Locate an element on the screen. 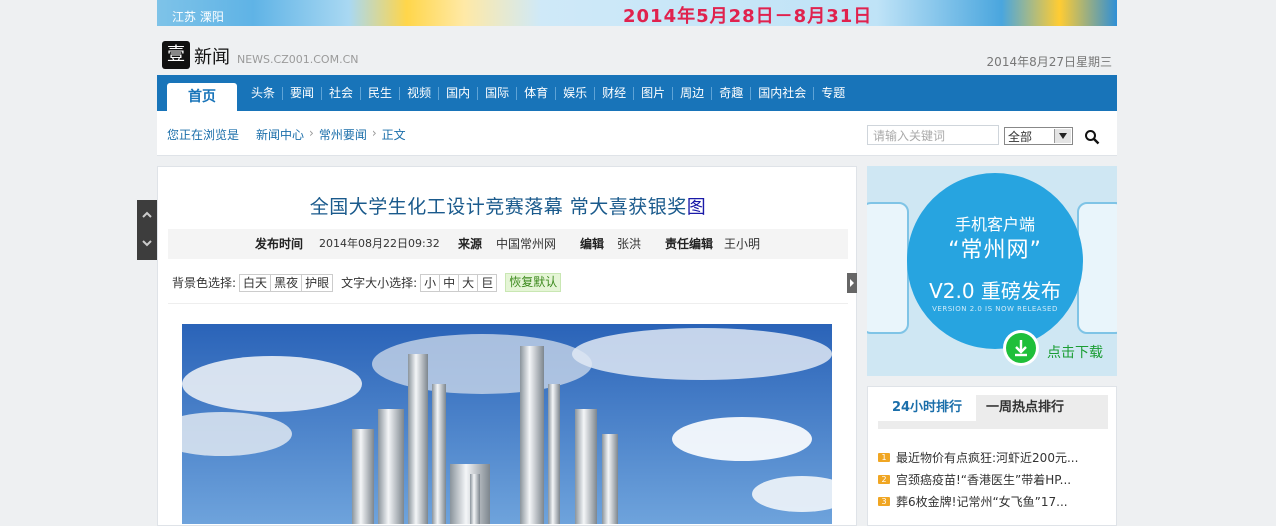 The image size is (1276, 526). article-title-text: 全国大学生化工设计竞赛落幕 常大喜获银奖 is located at coordinates (498, 207).